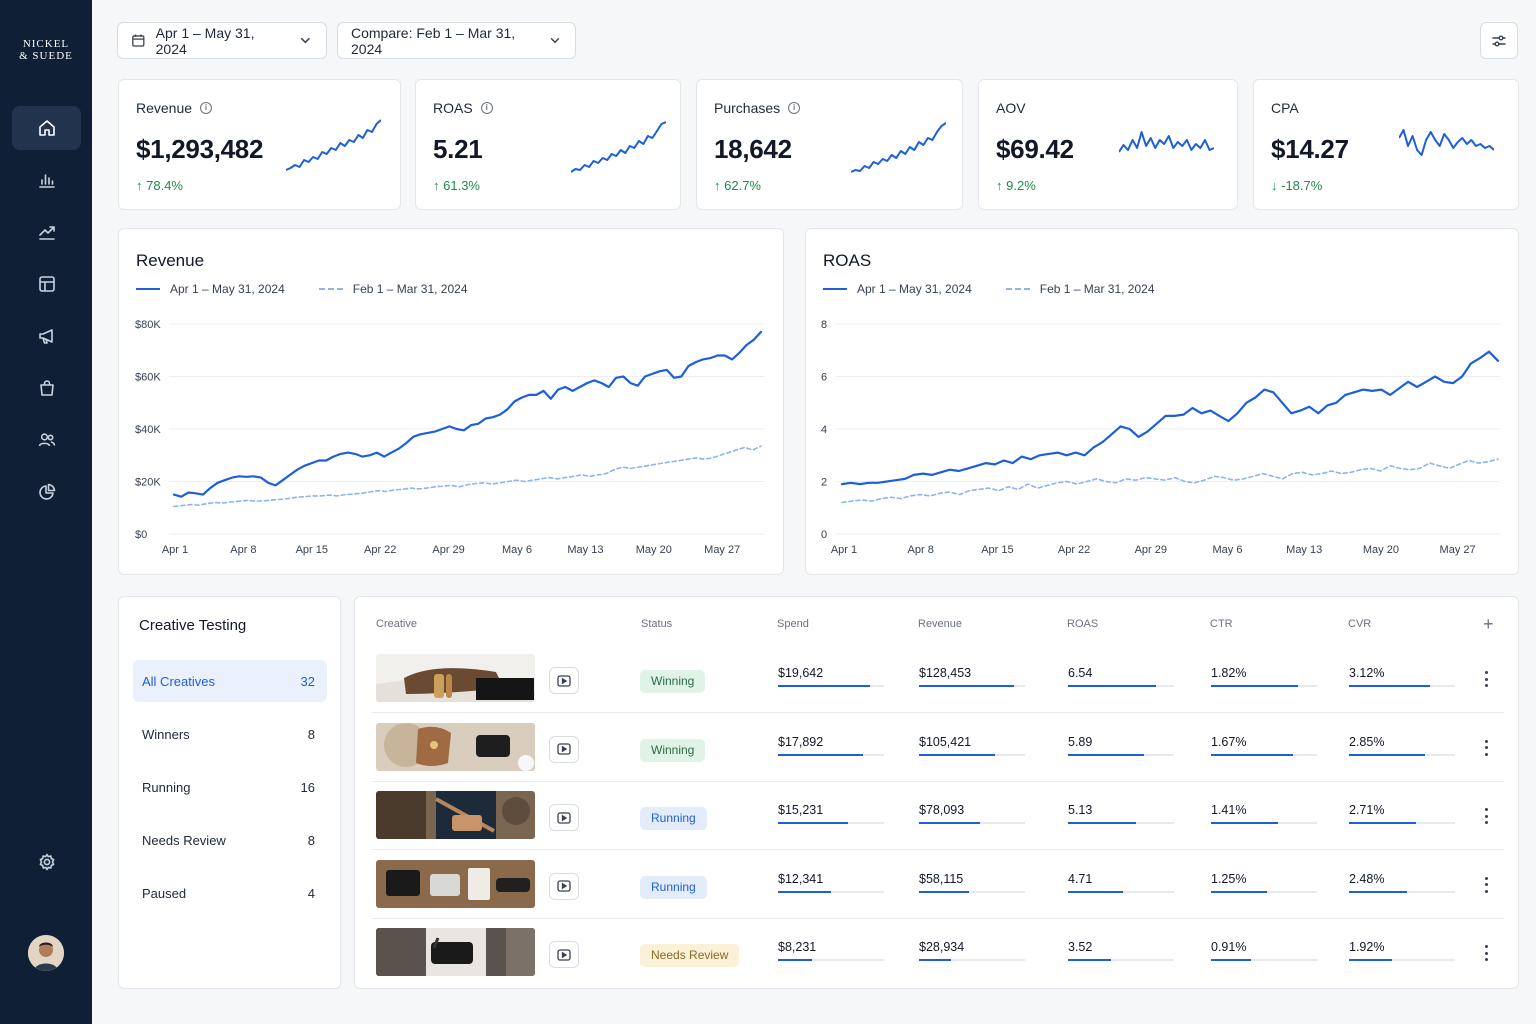 The height and width of the screenshot is (1024, 1536). Describe the element at coordinates (46, 492) in the screenshot. I see `sidebar-item-analytics` at that location.